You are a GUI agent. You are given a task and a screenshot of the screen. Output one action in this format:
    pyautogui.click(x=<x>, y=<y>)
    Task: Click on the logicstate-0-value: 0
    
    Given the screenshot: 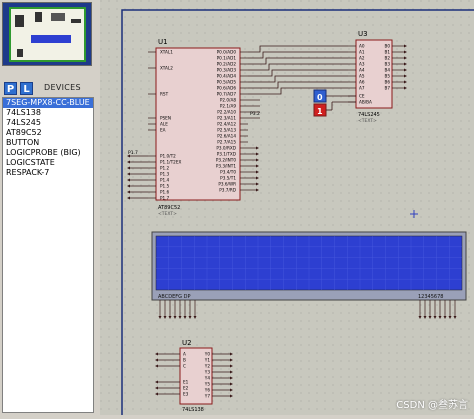 What is the action you would take?
    pyautogui.click(x=320, y=97)
    